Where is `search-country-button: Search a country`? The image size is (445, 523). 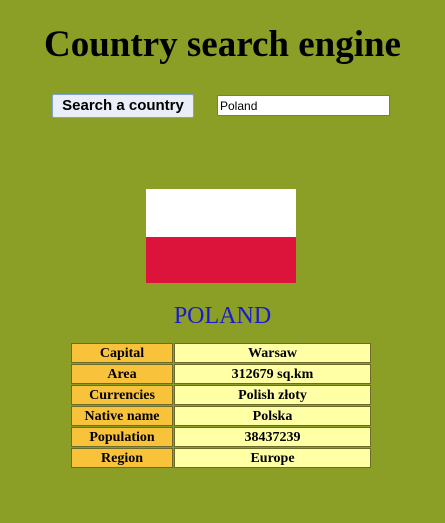 search-country-button: Search a country is located at coordinates (123, 106).